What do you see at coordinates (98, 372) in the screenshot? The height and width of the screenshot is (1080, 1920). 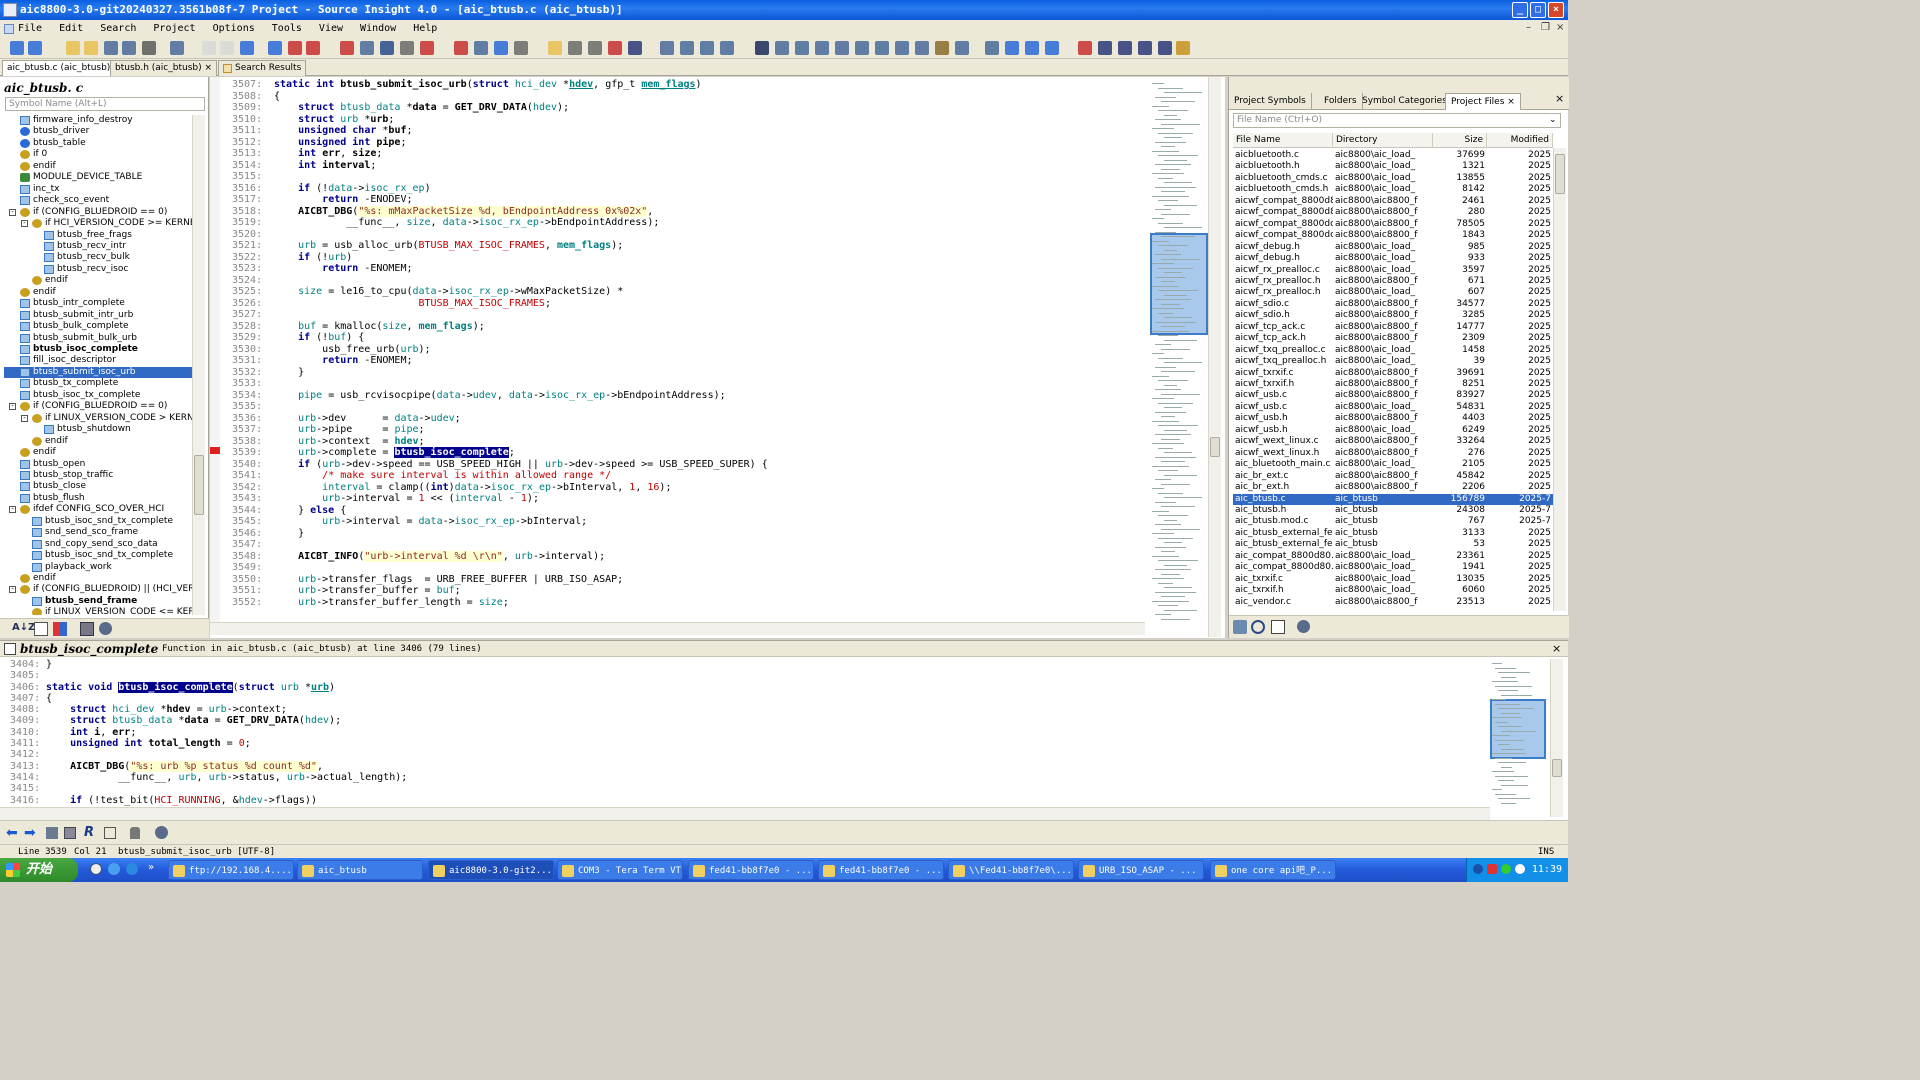 I see `symbol-tree-item: btusb_submit_isoc_urb` at bounding box center [98, 372].